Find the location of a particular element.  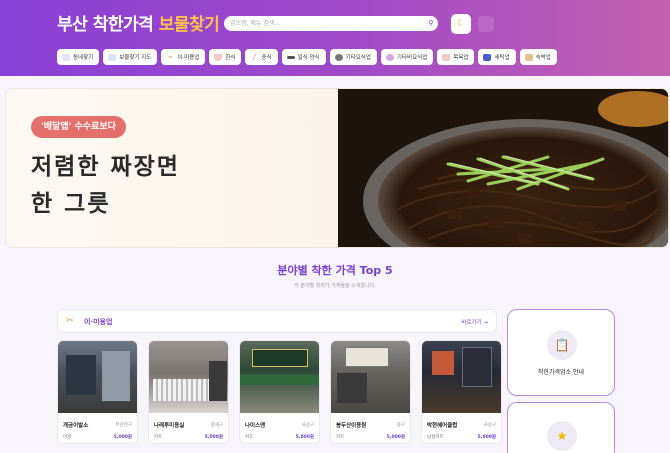

store-area: 중구 is located at coordinates (400, 425).